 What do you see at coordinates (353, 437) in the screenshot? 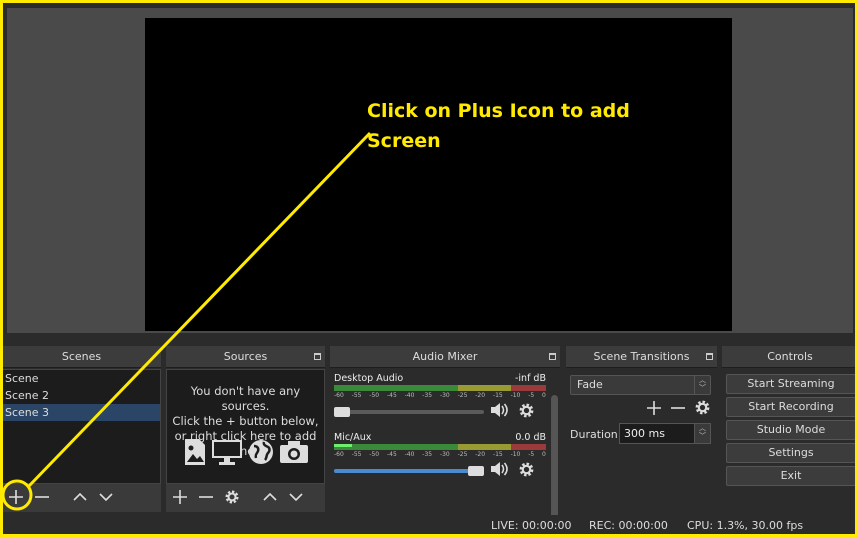
I see `channel-name: Mic/Aux` at bounding box center [353, 437].